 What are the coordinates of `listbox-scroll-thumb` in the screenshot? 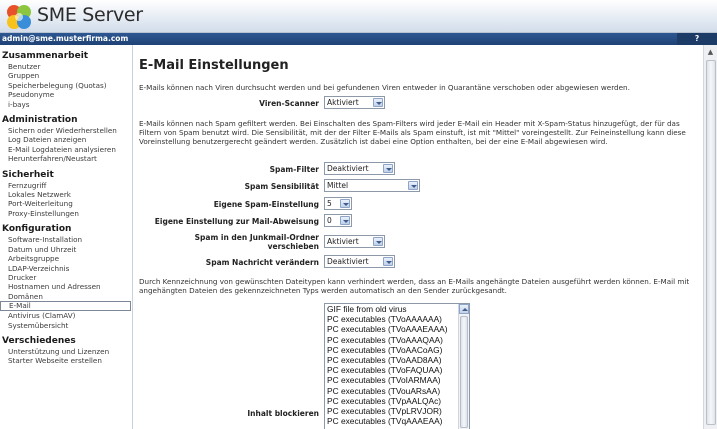 It's located at (464, 372).